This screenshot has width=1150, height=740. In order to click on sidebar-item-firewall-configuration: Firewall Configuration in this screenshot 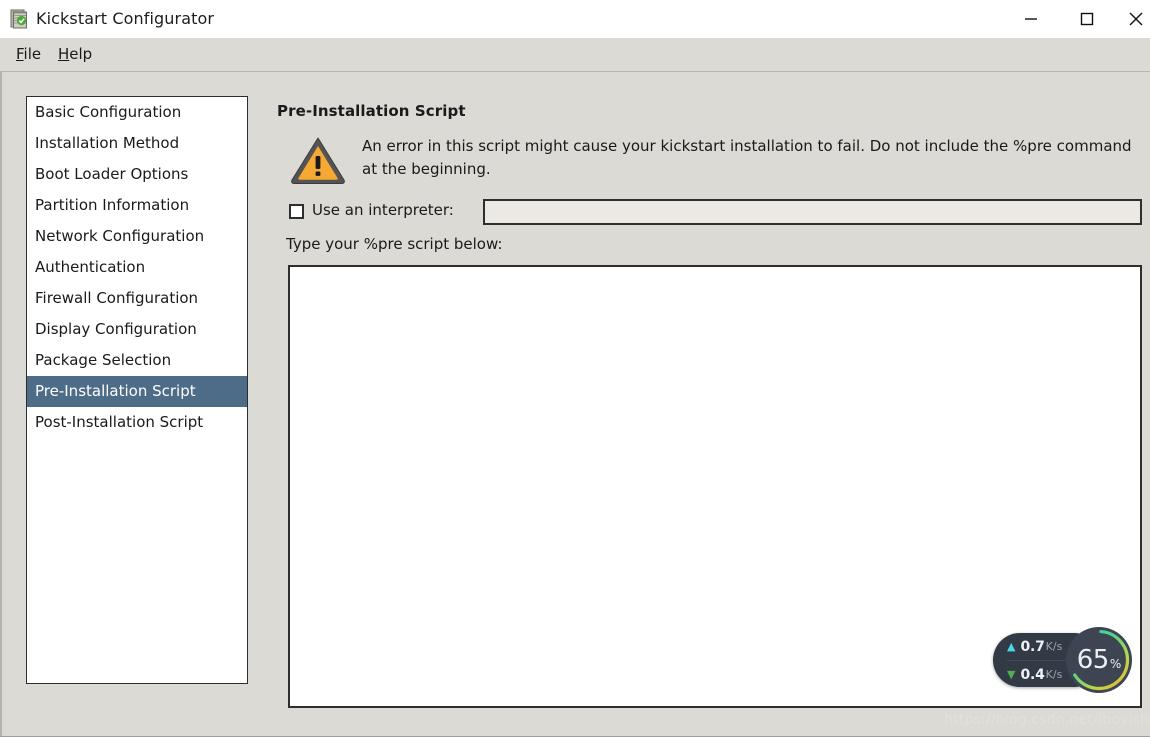, I will do `click(137, 298)`.